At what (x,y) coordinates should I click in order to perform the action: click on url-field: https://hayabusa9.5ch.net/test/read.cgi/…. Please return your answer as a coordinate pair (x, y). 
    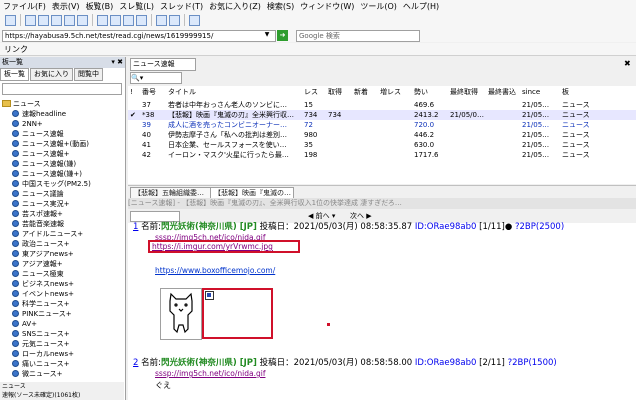
    Looking at the image, I should click on (139, 36).